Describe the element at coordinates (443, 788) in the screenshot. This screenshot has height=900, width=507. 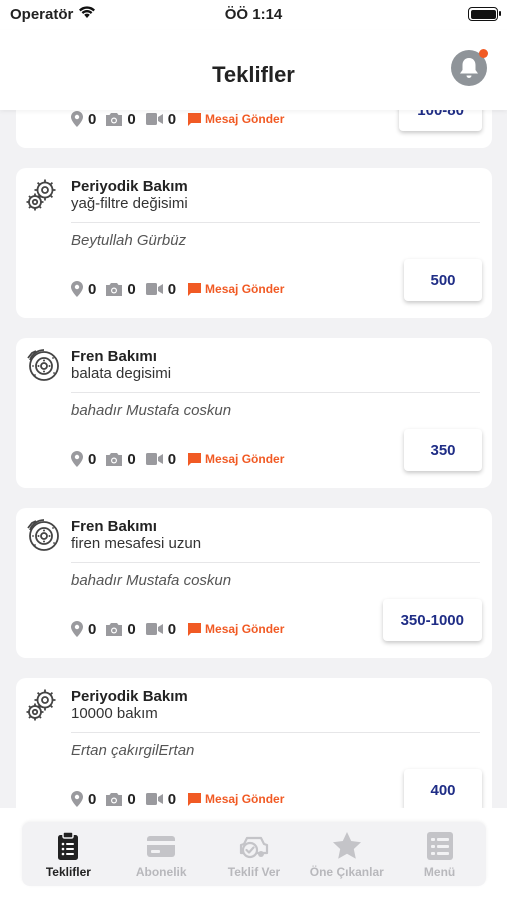
I see `offer-price-button: 400` at that location.